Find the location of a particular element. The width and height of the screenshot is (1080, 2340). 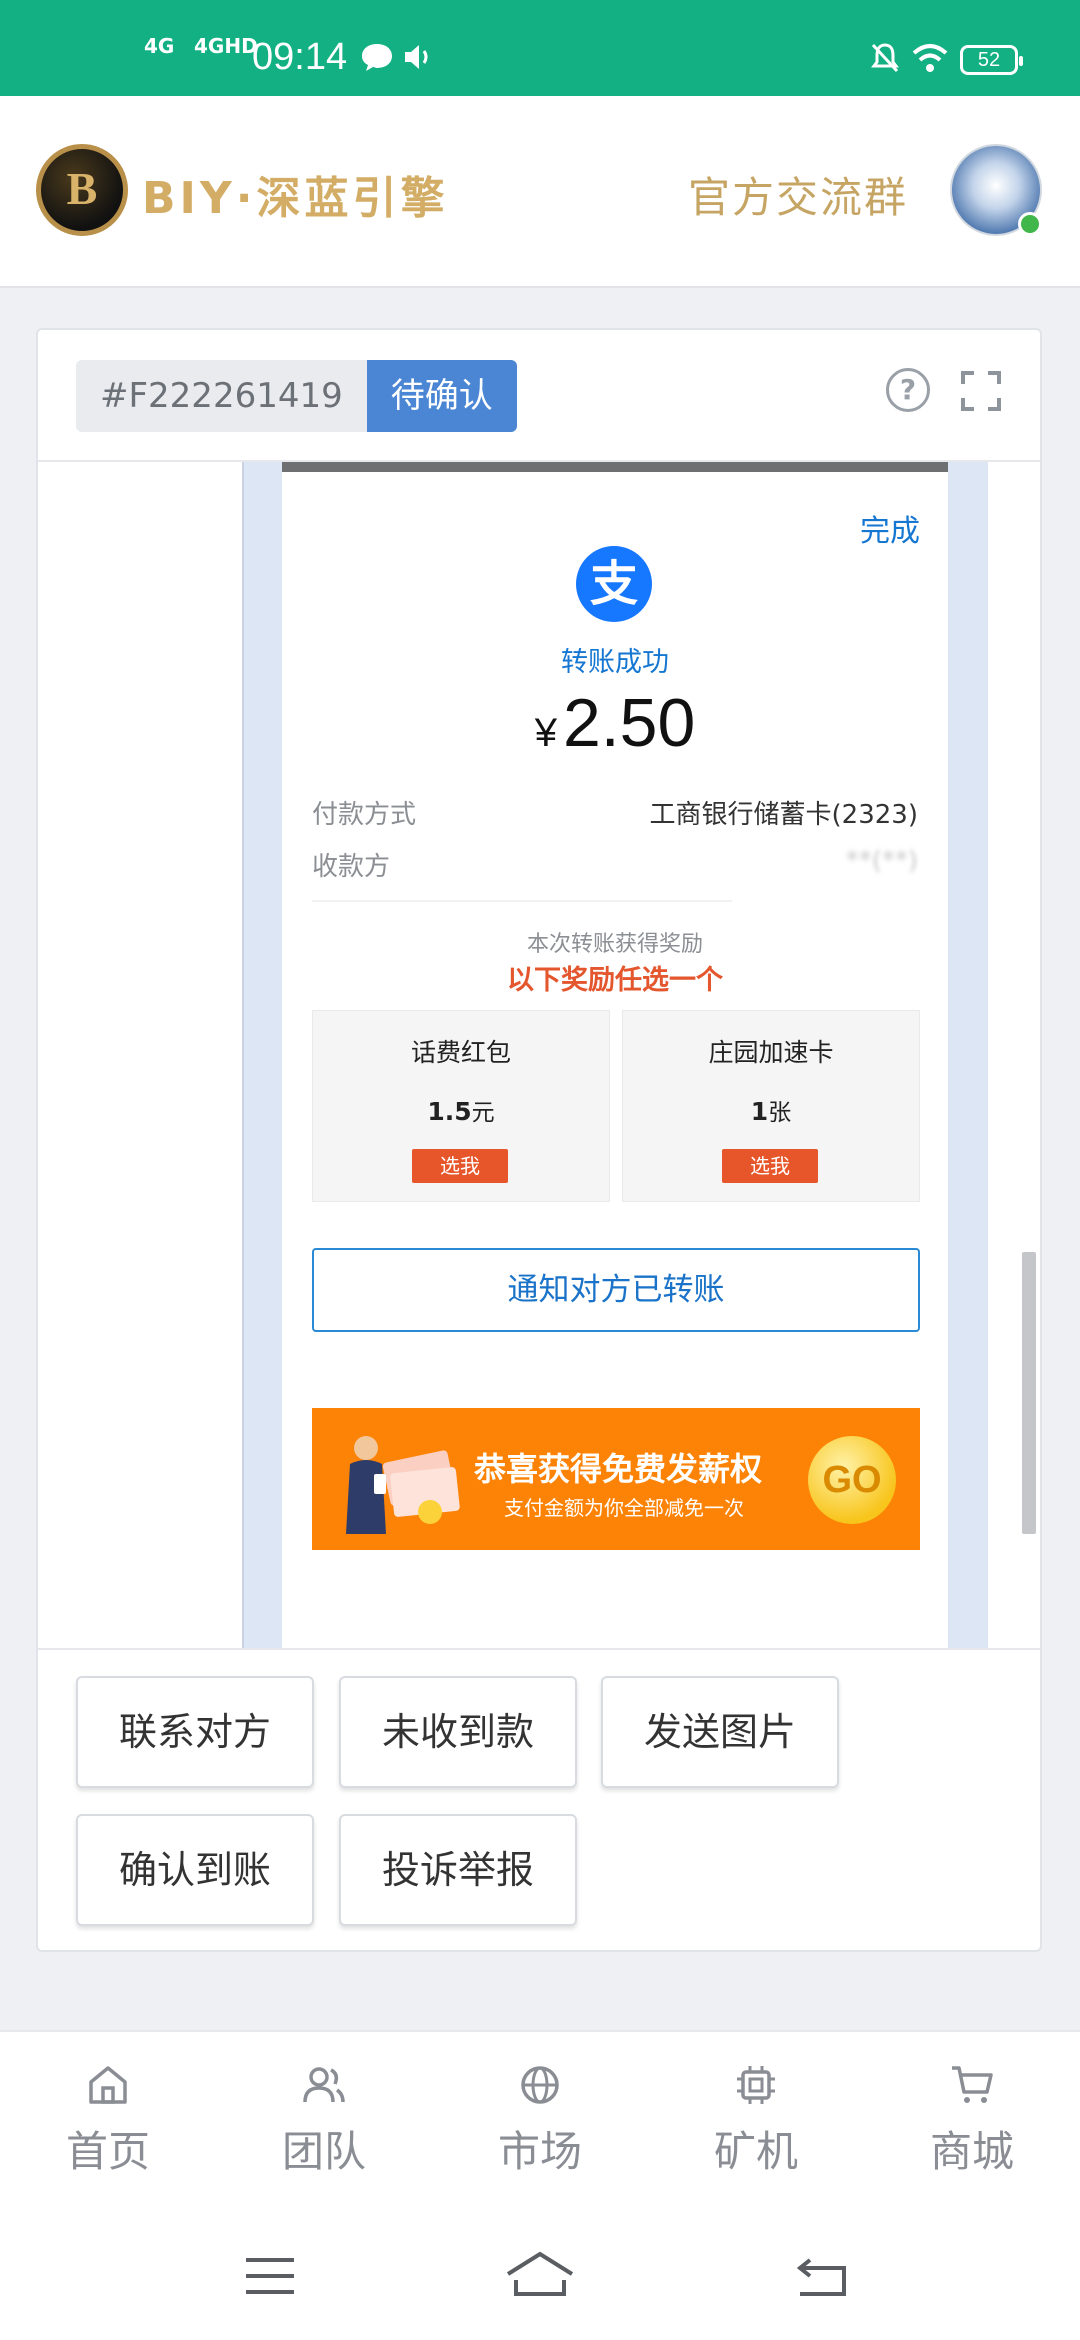

network-indicator-hd: 4GHD is located at coordinates (226, 46).